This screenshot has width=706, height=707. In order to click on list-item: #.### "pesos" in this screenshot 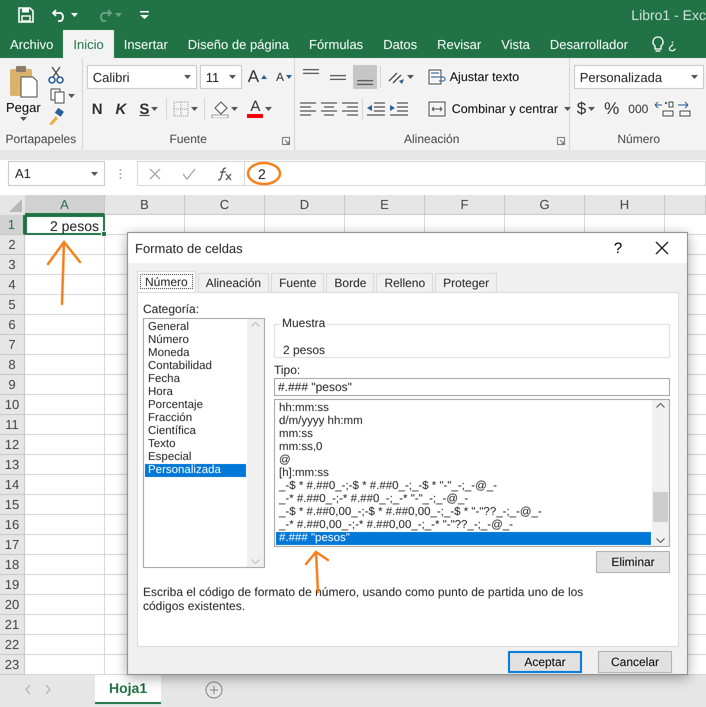, I will do `click(463, 538)`.